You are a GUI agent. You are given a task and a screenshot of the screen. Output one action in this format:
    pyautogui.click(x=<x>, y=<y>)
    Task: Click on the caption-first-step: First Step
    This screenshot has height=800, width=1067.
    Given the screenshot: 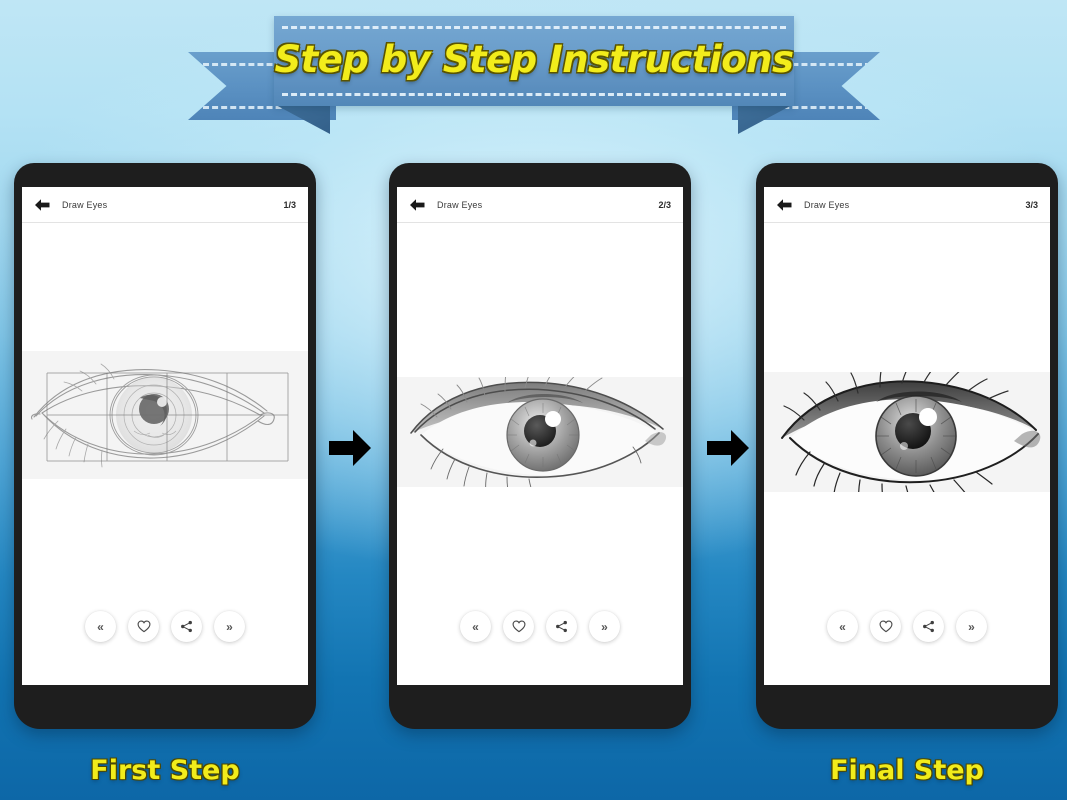 What is the action you would take?
    pyautogui.click(x=165, y=770)
    